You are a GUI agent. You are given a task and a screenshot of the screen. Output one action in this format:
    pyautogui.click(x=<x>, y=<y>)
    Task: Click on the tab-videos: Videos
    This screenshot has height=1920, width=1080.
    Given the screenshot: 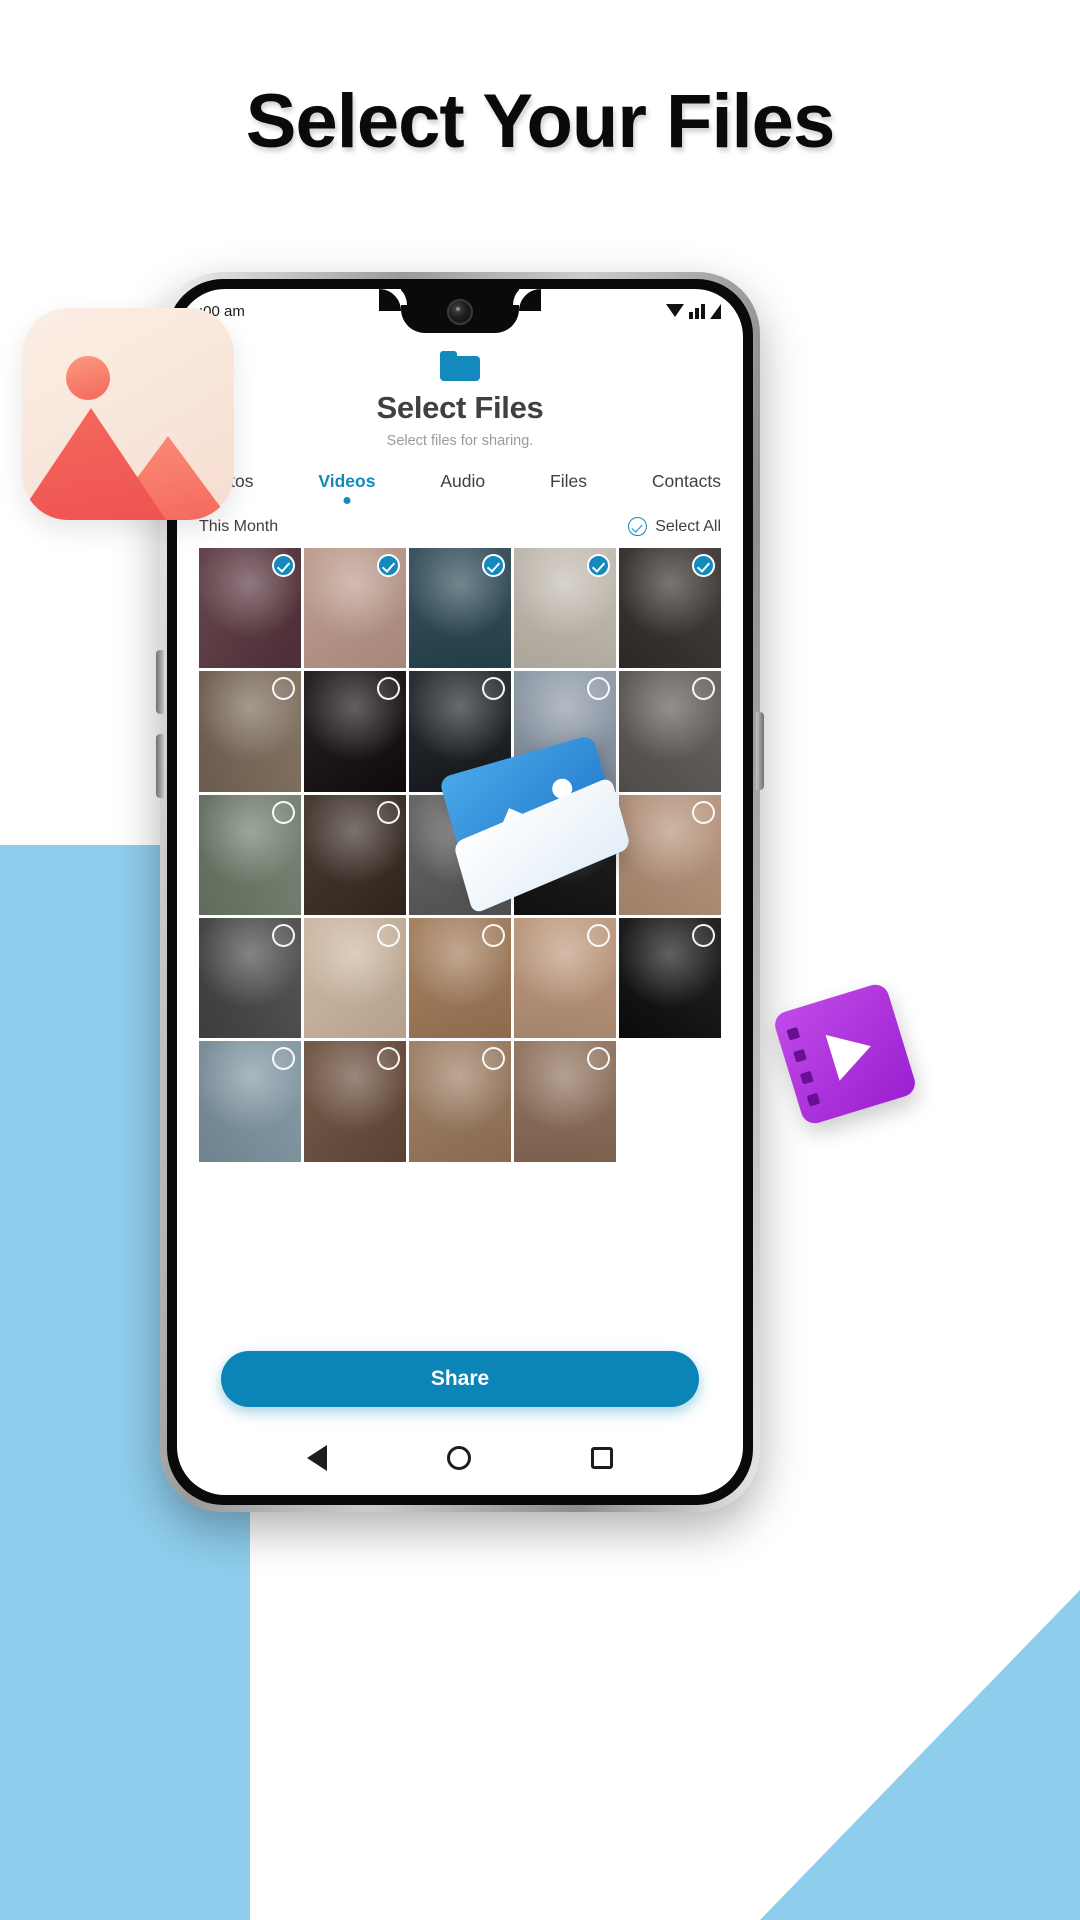 What is the action you would take?
    pyautogui.click(x=346, y=487)
    